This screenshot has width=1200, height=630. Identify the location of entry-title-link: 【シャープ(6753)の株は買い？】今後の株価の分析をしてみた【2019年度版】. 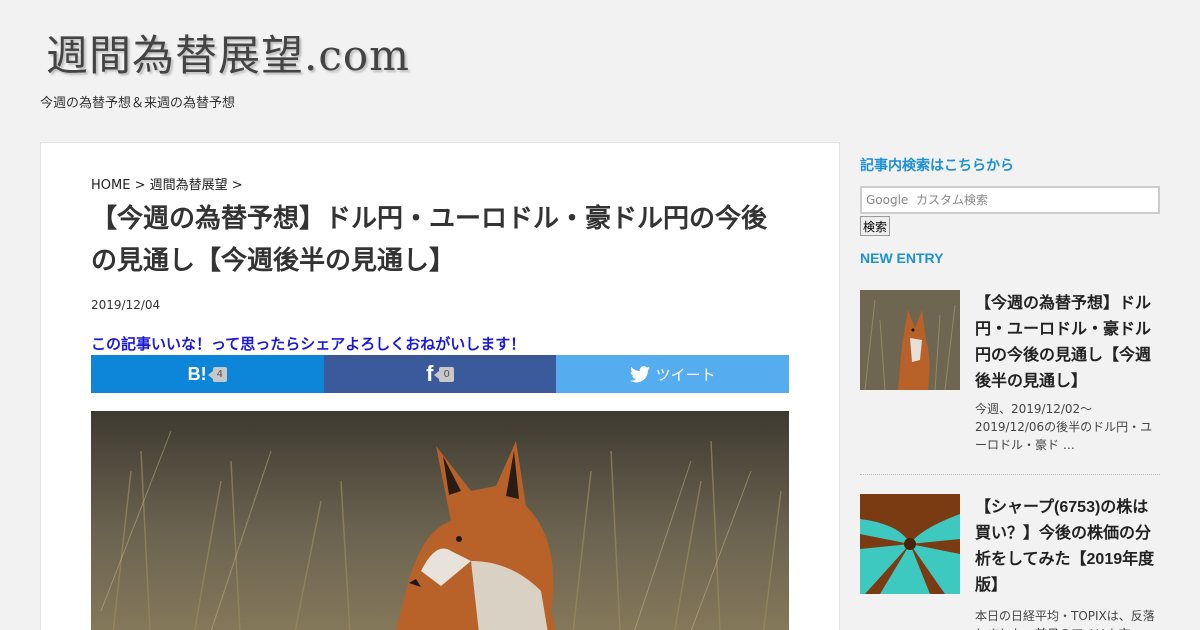
(1067, 547).